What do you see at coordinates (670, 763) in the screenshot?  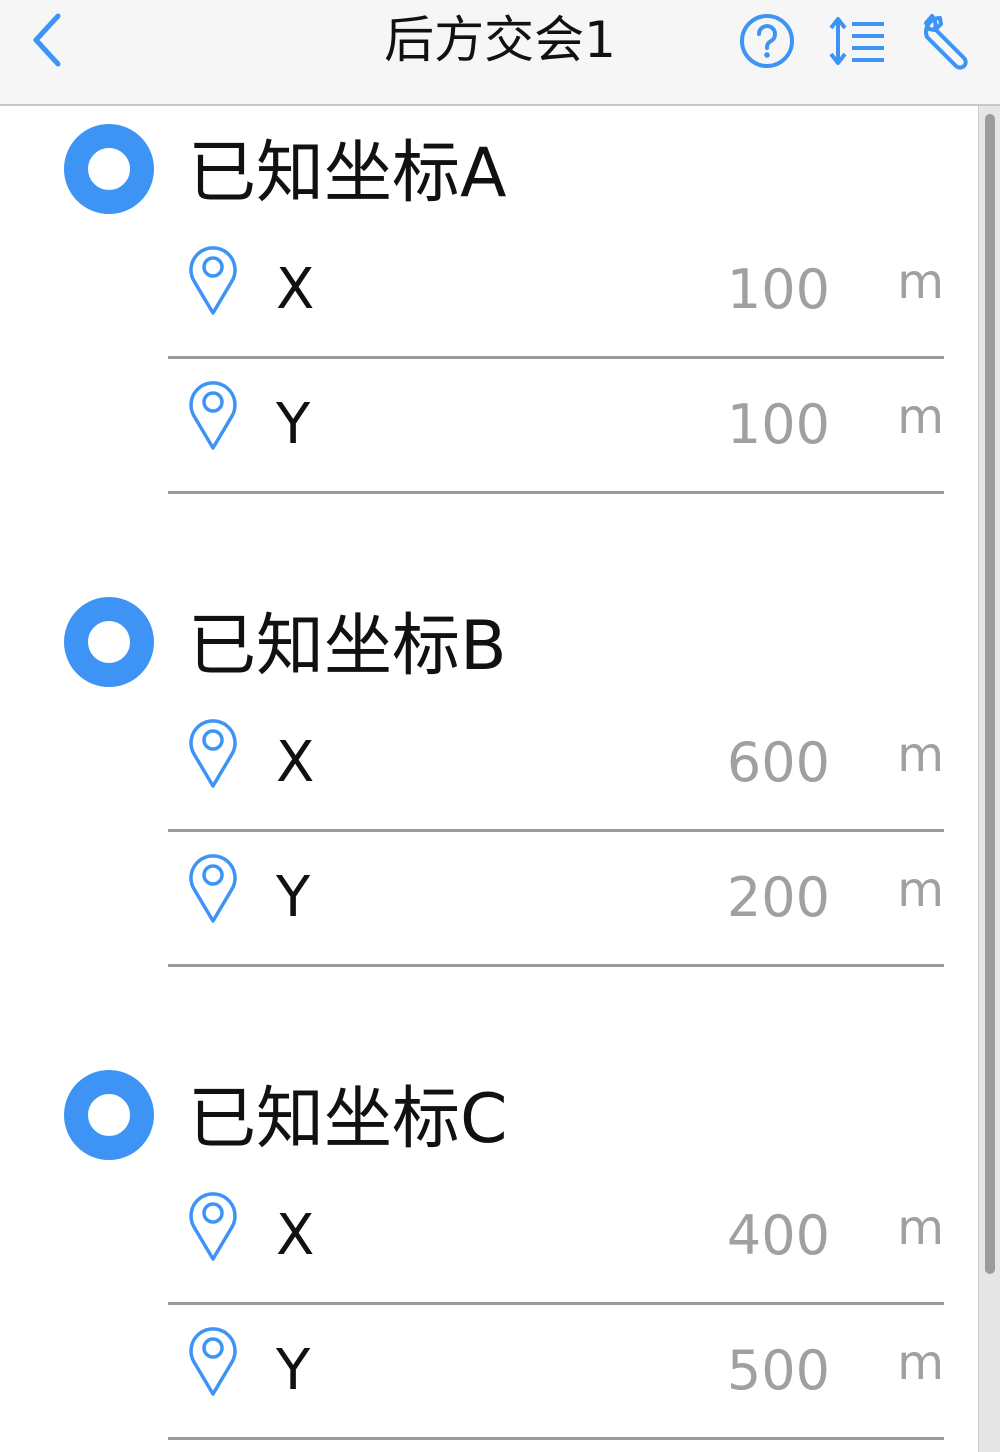 I see `coordinate-input: 600` at bounding box center [670, 763].